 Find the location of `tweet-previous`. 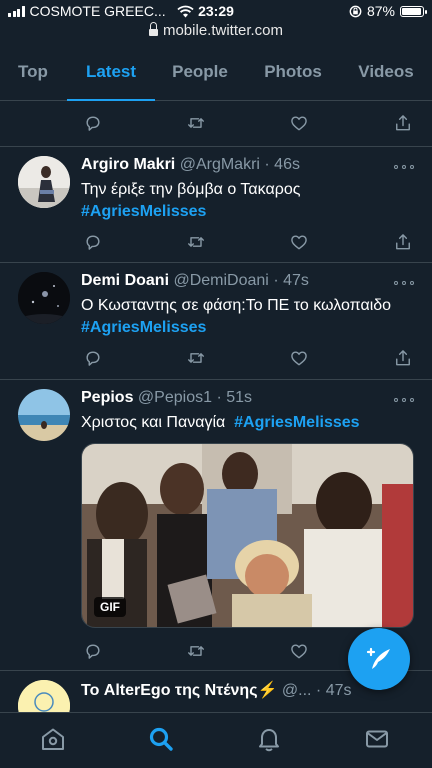

tweet-previous is located at coordinates (216, 124).